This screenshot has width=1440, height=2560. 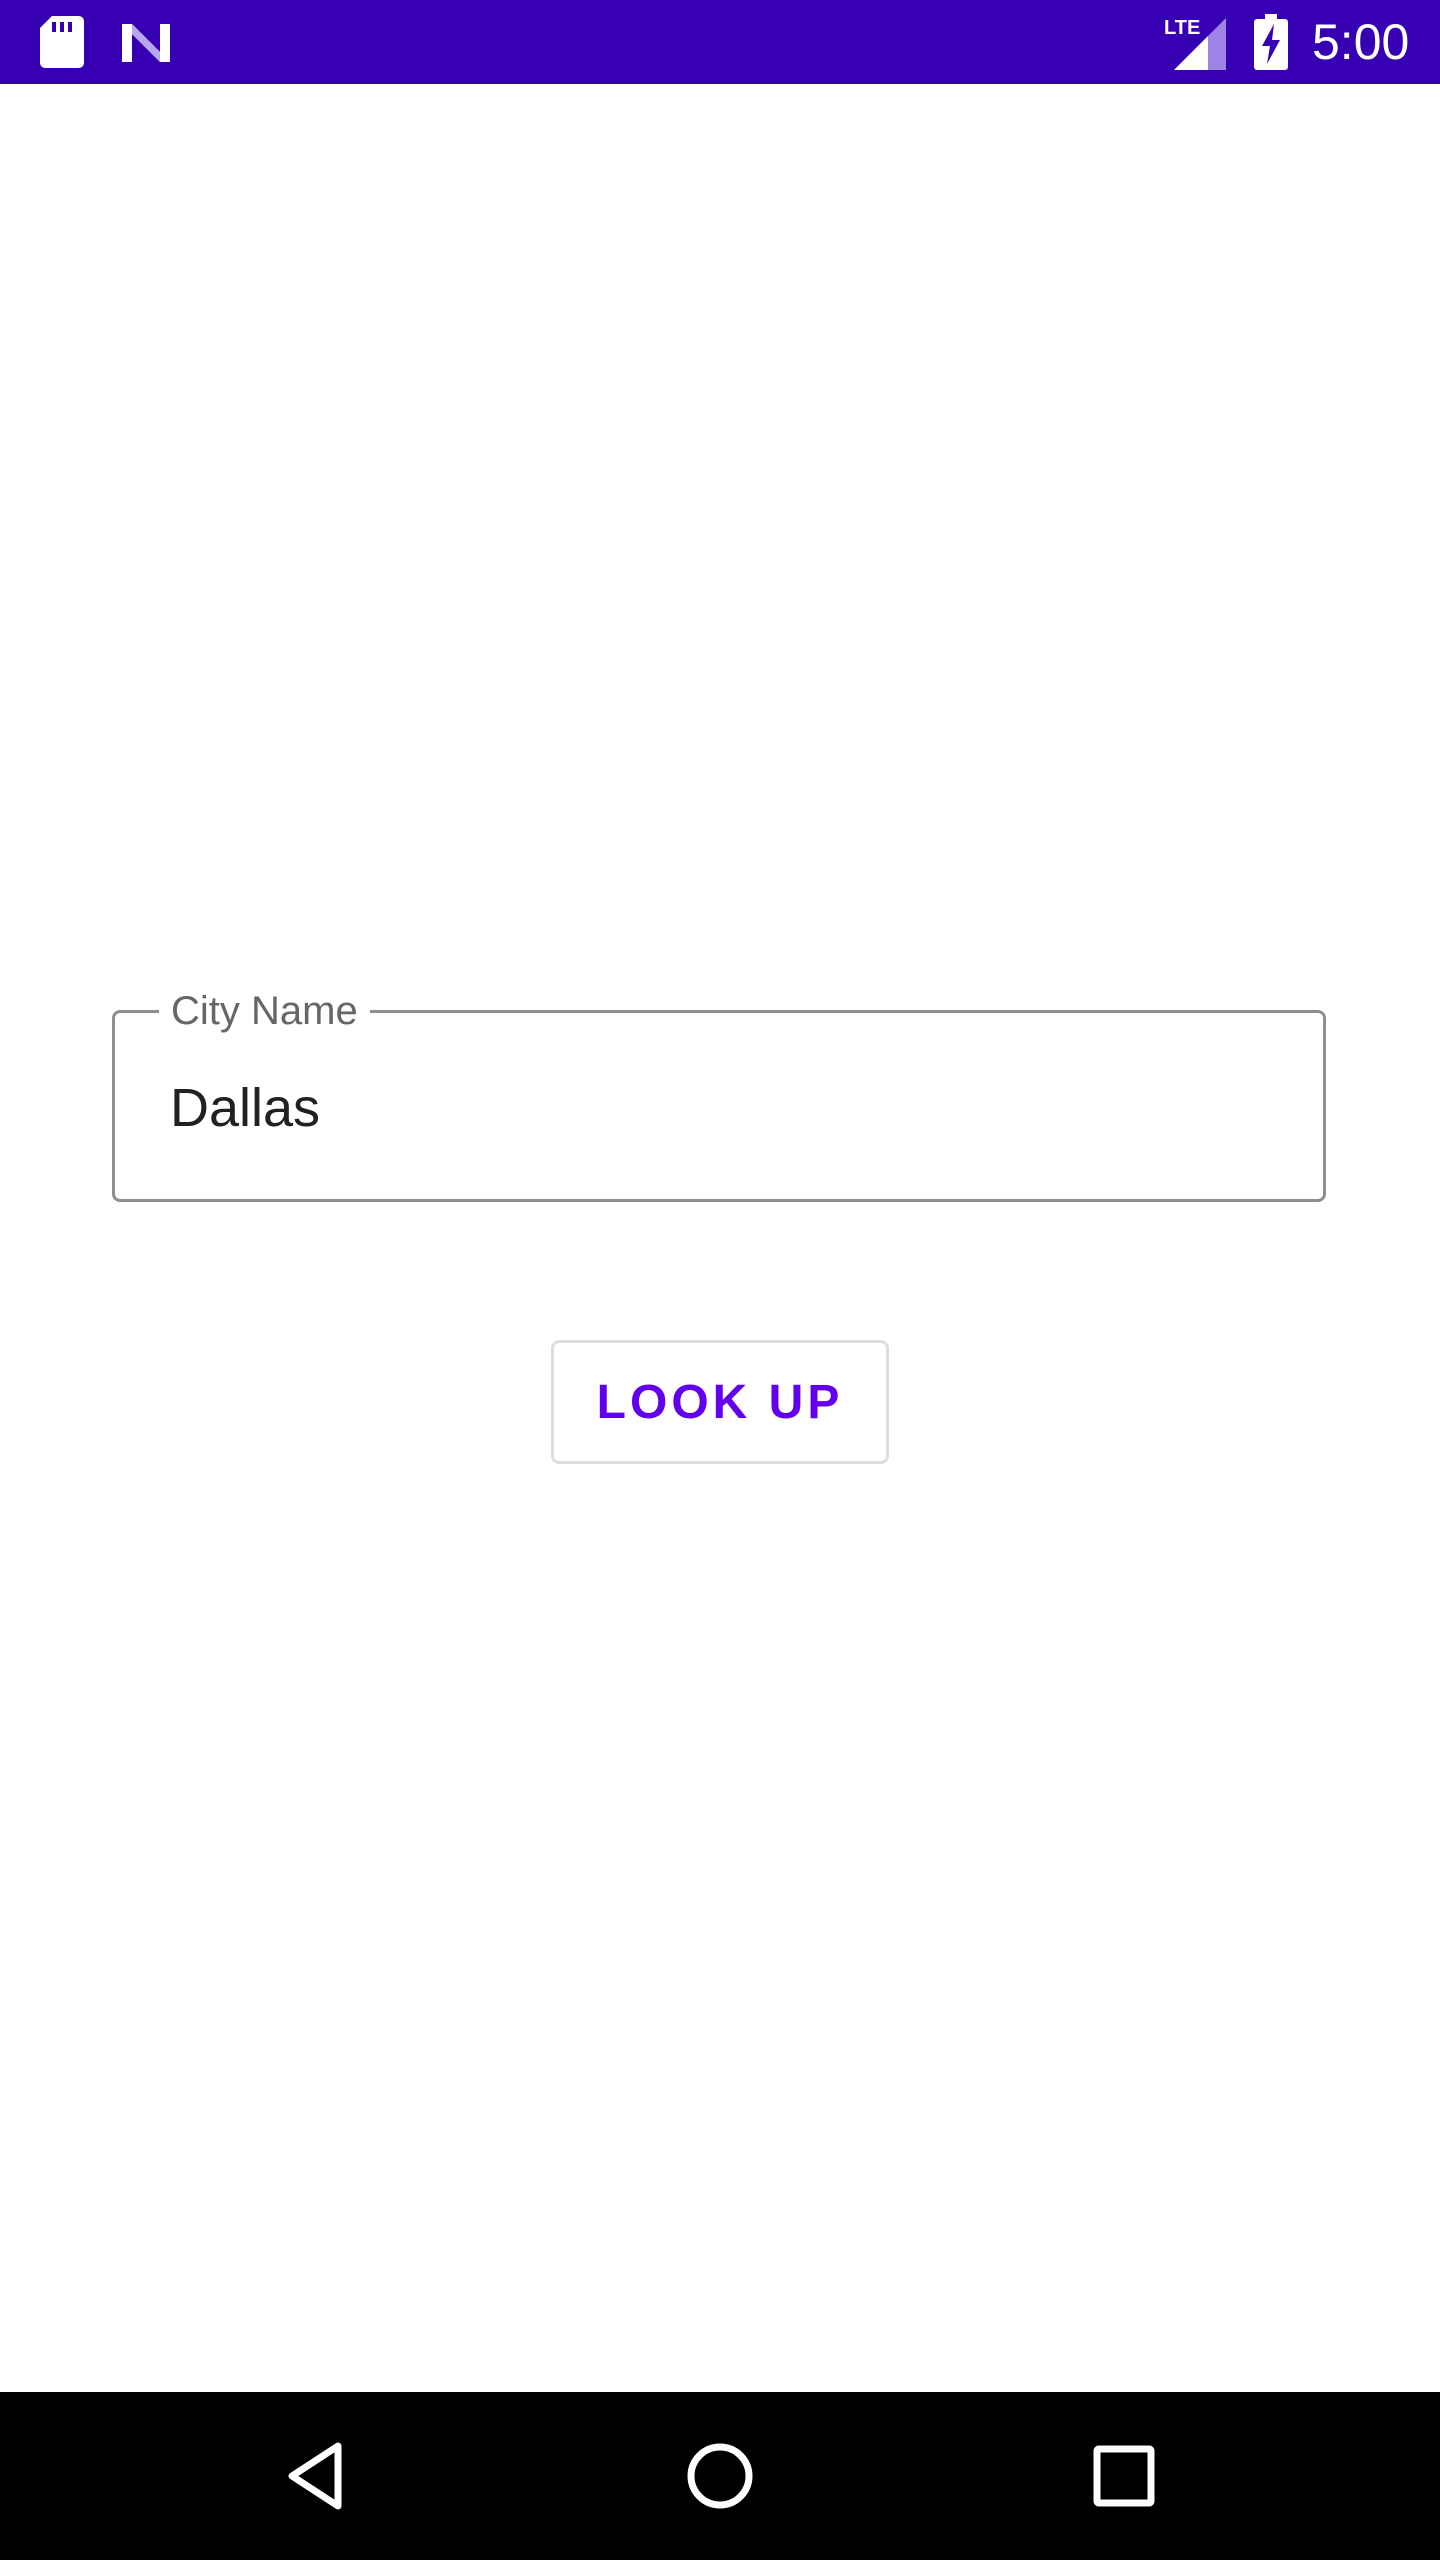 What do you see at coordinates (1195, 43) in the screenshot?
I see `lte-signal-icon: LTE` at bounding box center [1195, 43].